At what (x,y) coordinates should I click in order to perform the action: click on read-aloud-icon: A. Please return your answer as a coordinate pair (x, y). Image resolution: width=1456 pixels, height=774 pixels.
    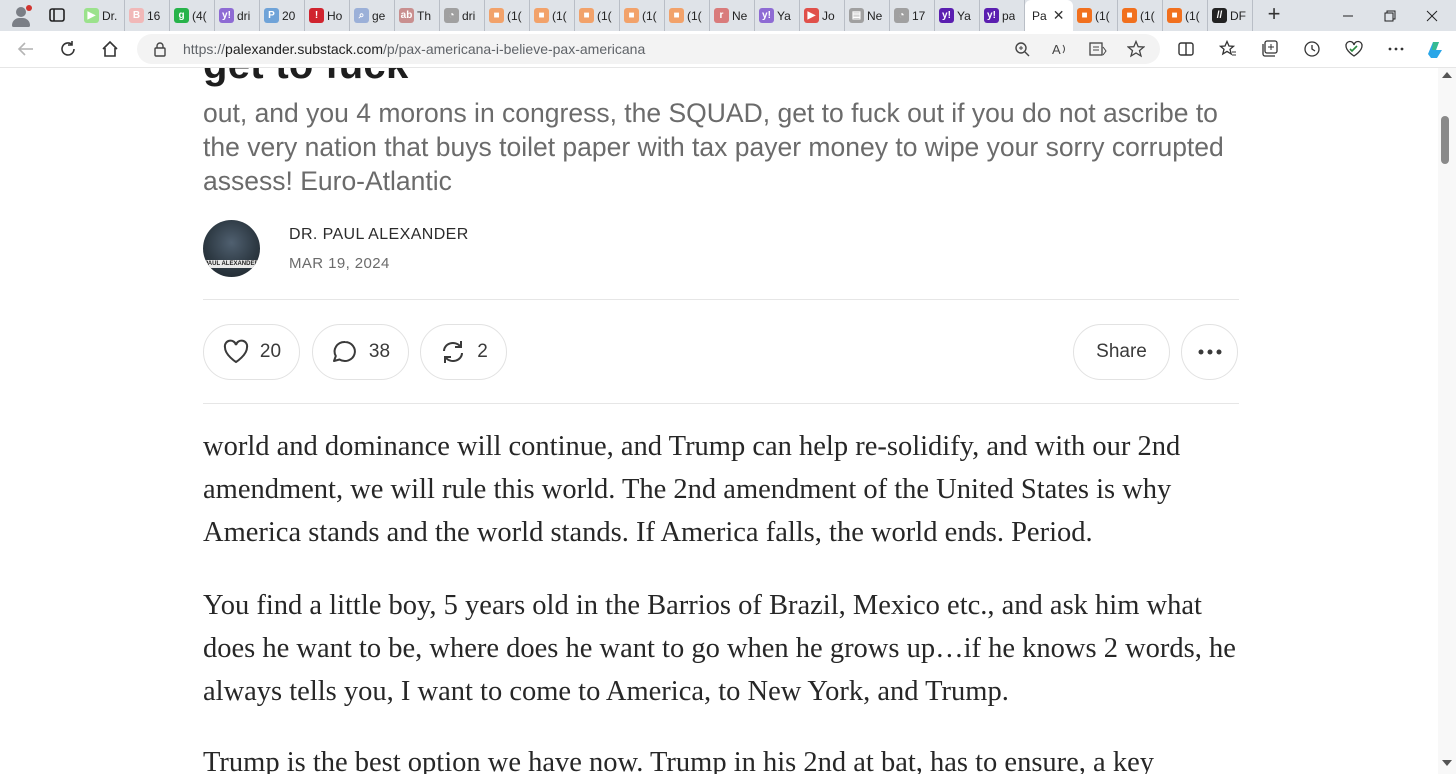
    Looking at the image, I should click on (1060, 49).